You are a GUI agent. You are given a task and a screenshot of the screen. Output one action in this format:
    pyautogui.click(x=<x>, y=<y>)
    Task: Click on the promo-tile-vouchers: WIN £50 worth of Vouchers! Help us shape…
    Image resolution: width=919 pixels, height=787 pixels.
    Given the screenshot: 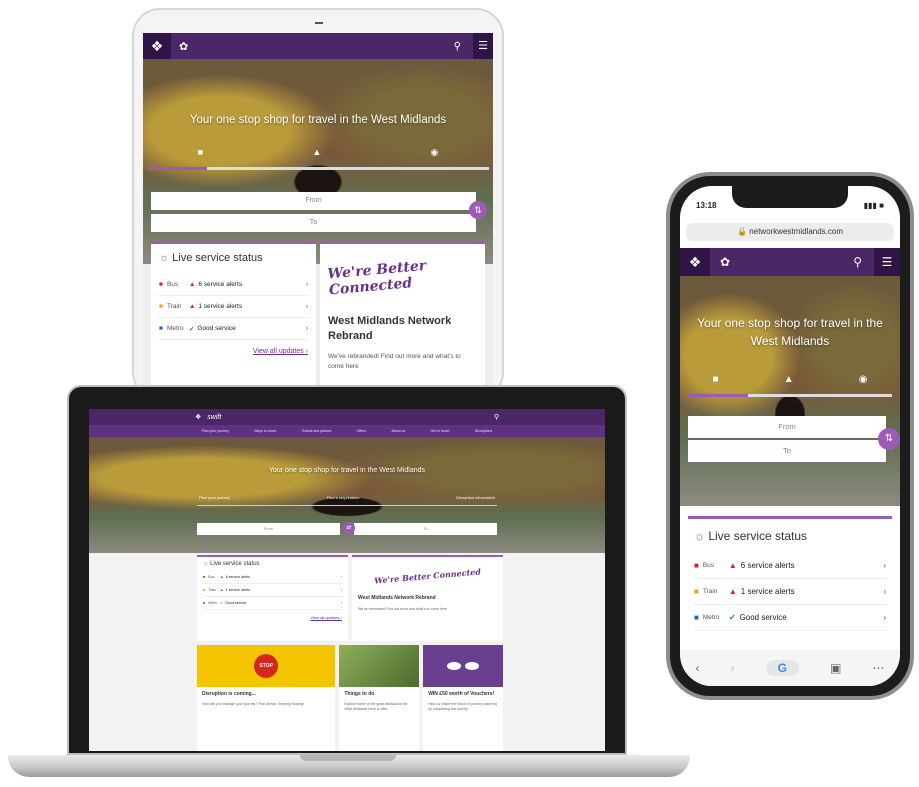 What is the action you would take?
    pyautogui.click(x=463, y=698)
    